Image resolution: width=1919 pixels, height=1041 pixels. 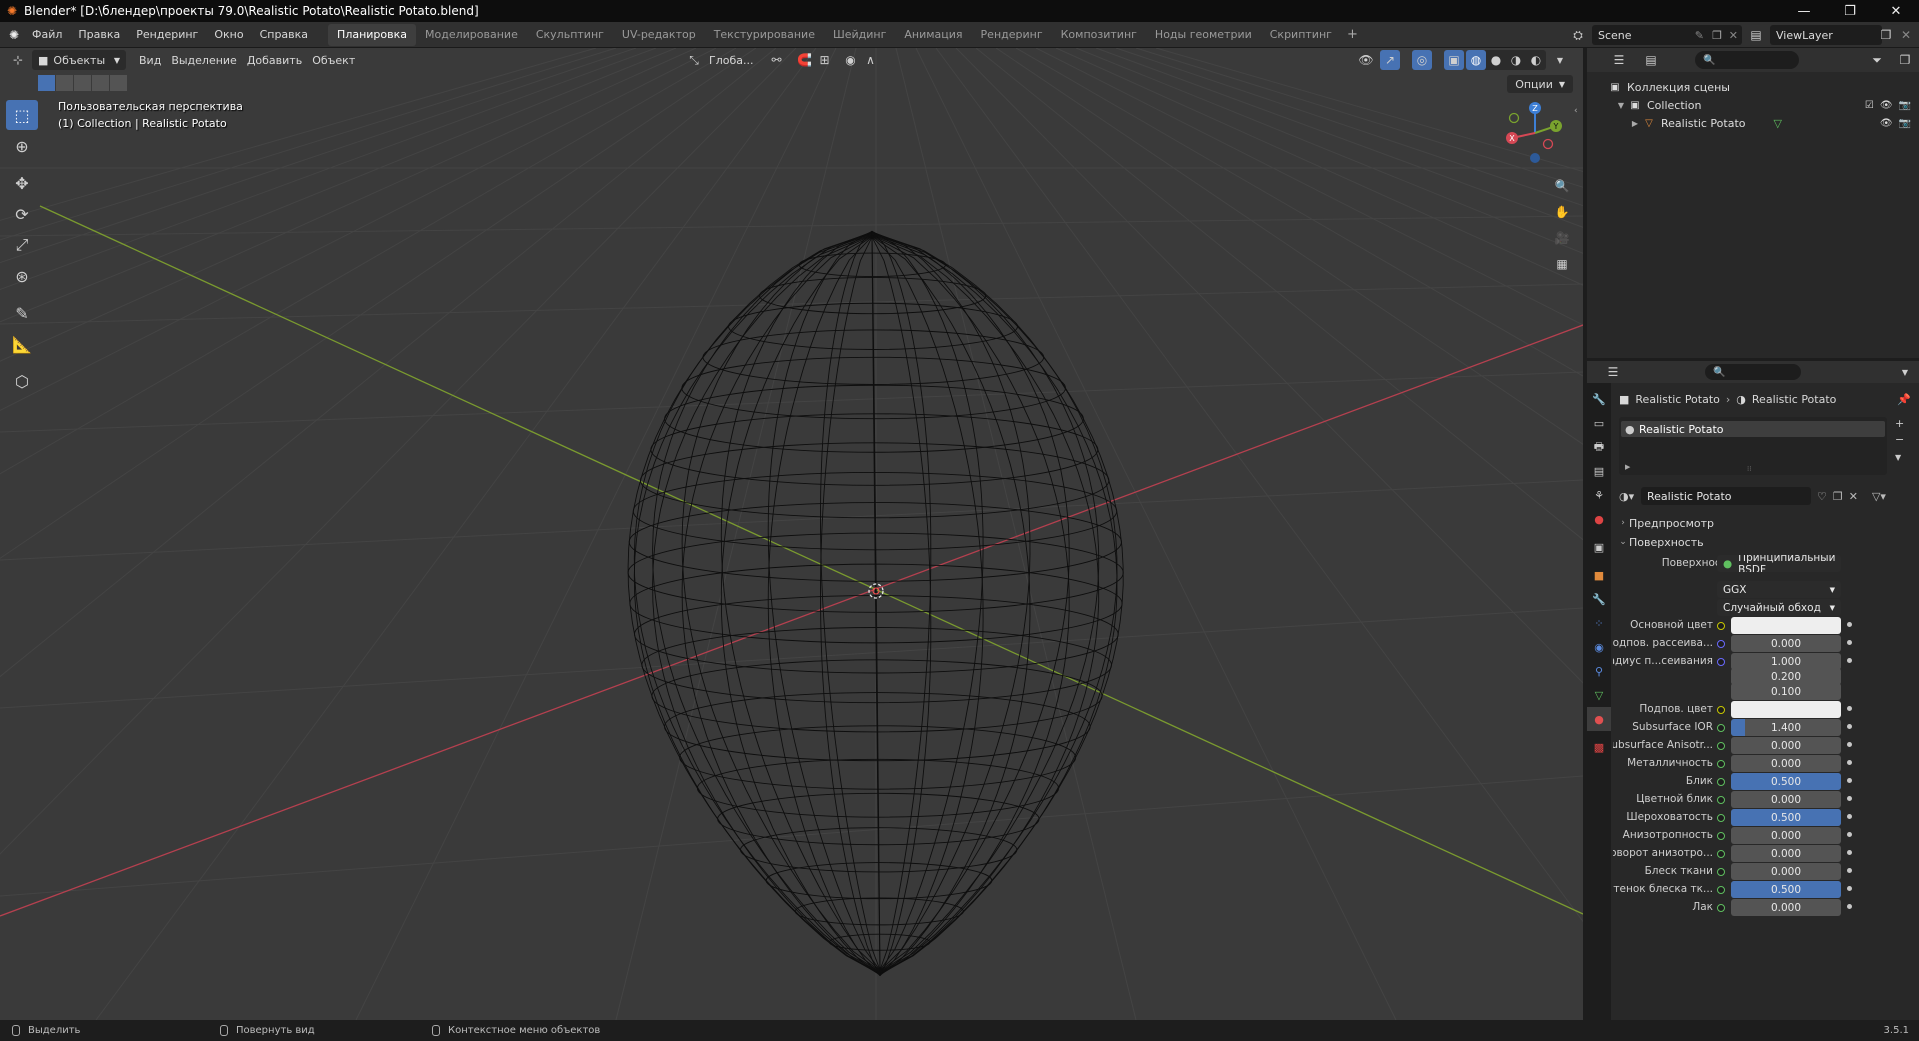 I want to click on menu-window: Окно, so click(x=228, y=35).